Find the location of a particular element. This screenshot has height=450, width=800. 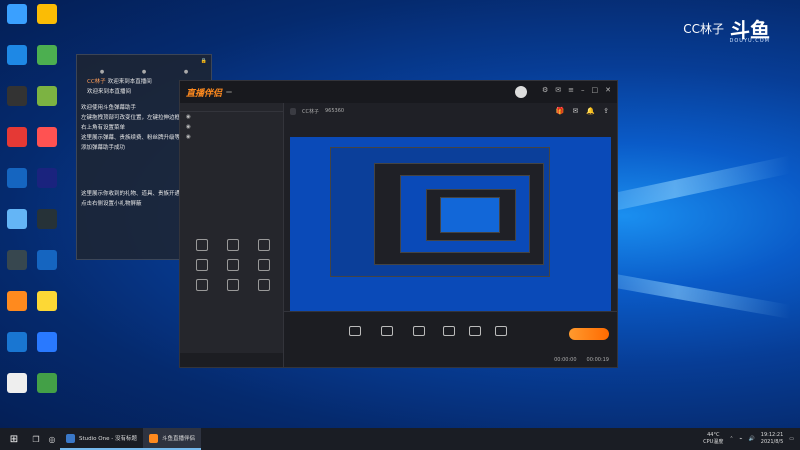

bell-icon: 🔔 is located at coordinates (590, 111).